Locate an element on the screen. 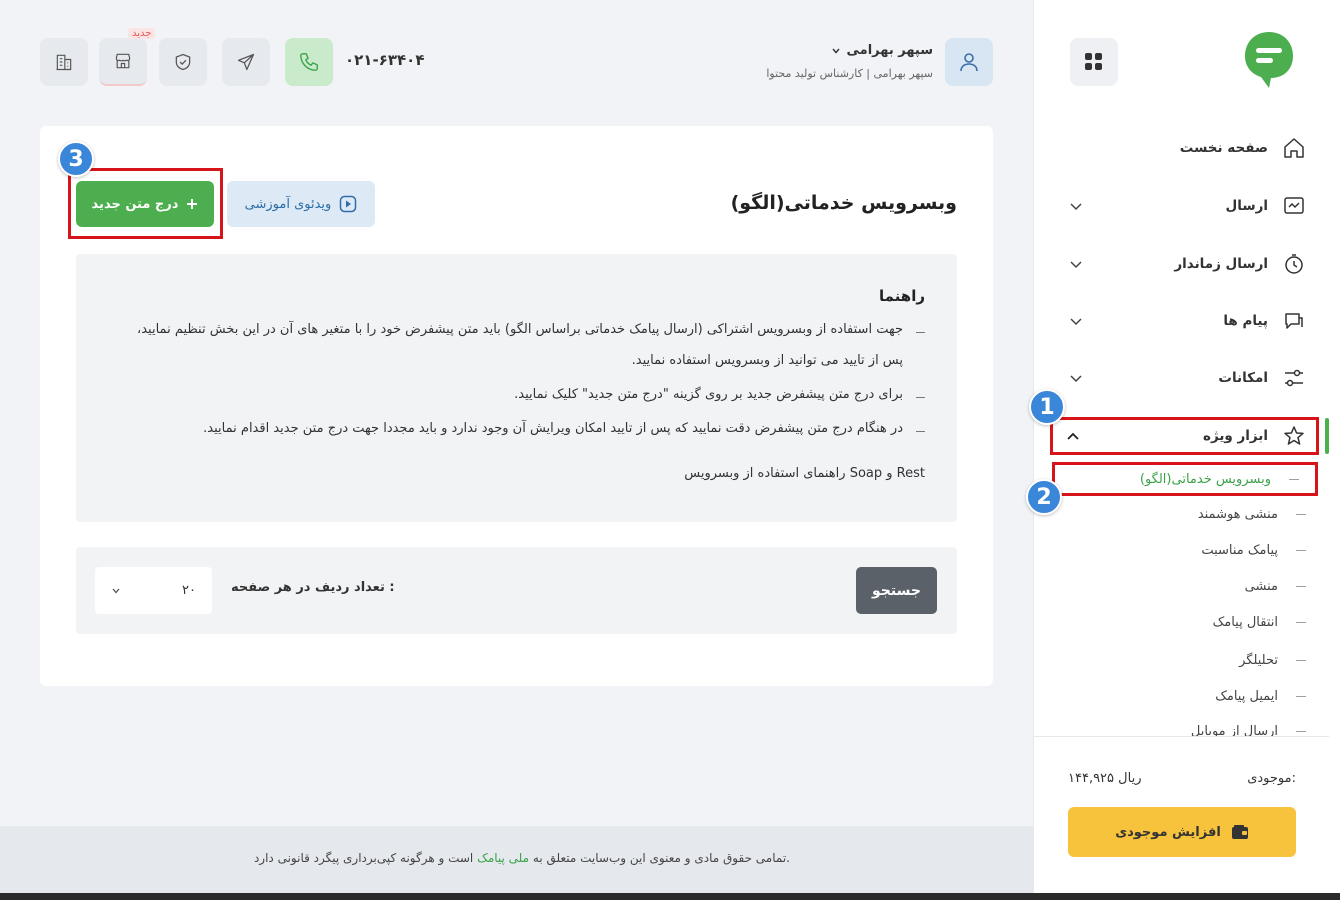 The image size is (1340, 900). brand-link: ملی پیامک is located at coordinates (503, 858).